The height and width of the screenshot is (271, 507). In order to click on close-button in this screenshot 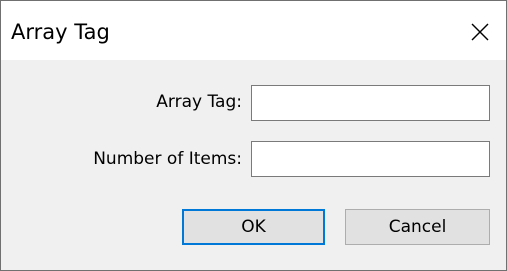, I will do `click(480, 32)`.